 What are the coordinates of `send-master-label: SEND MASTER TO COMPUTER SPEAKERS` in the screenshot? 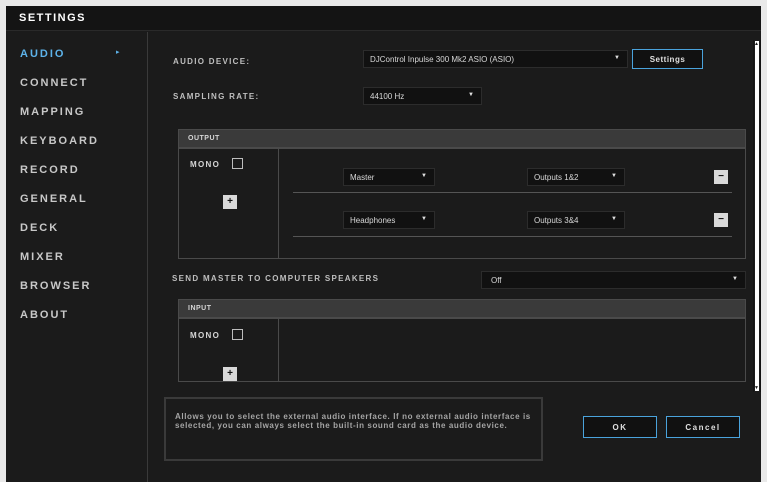 It's located at (276, 278).